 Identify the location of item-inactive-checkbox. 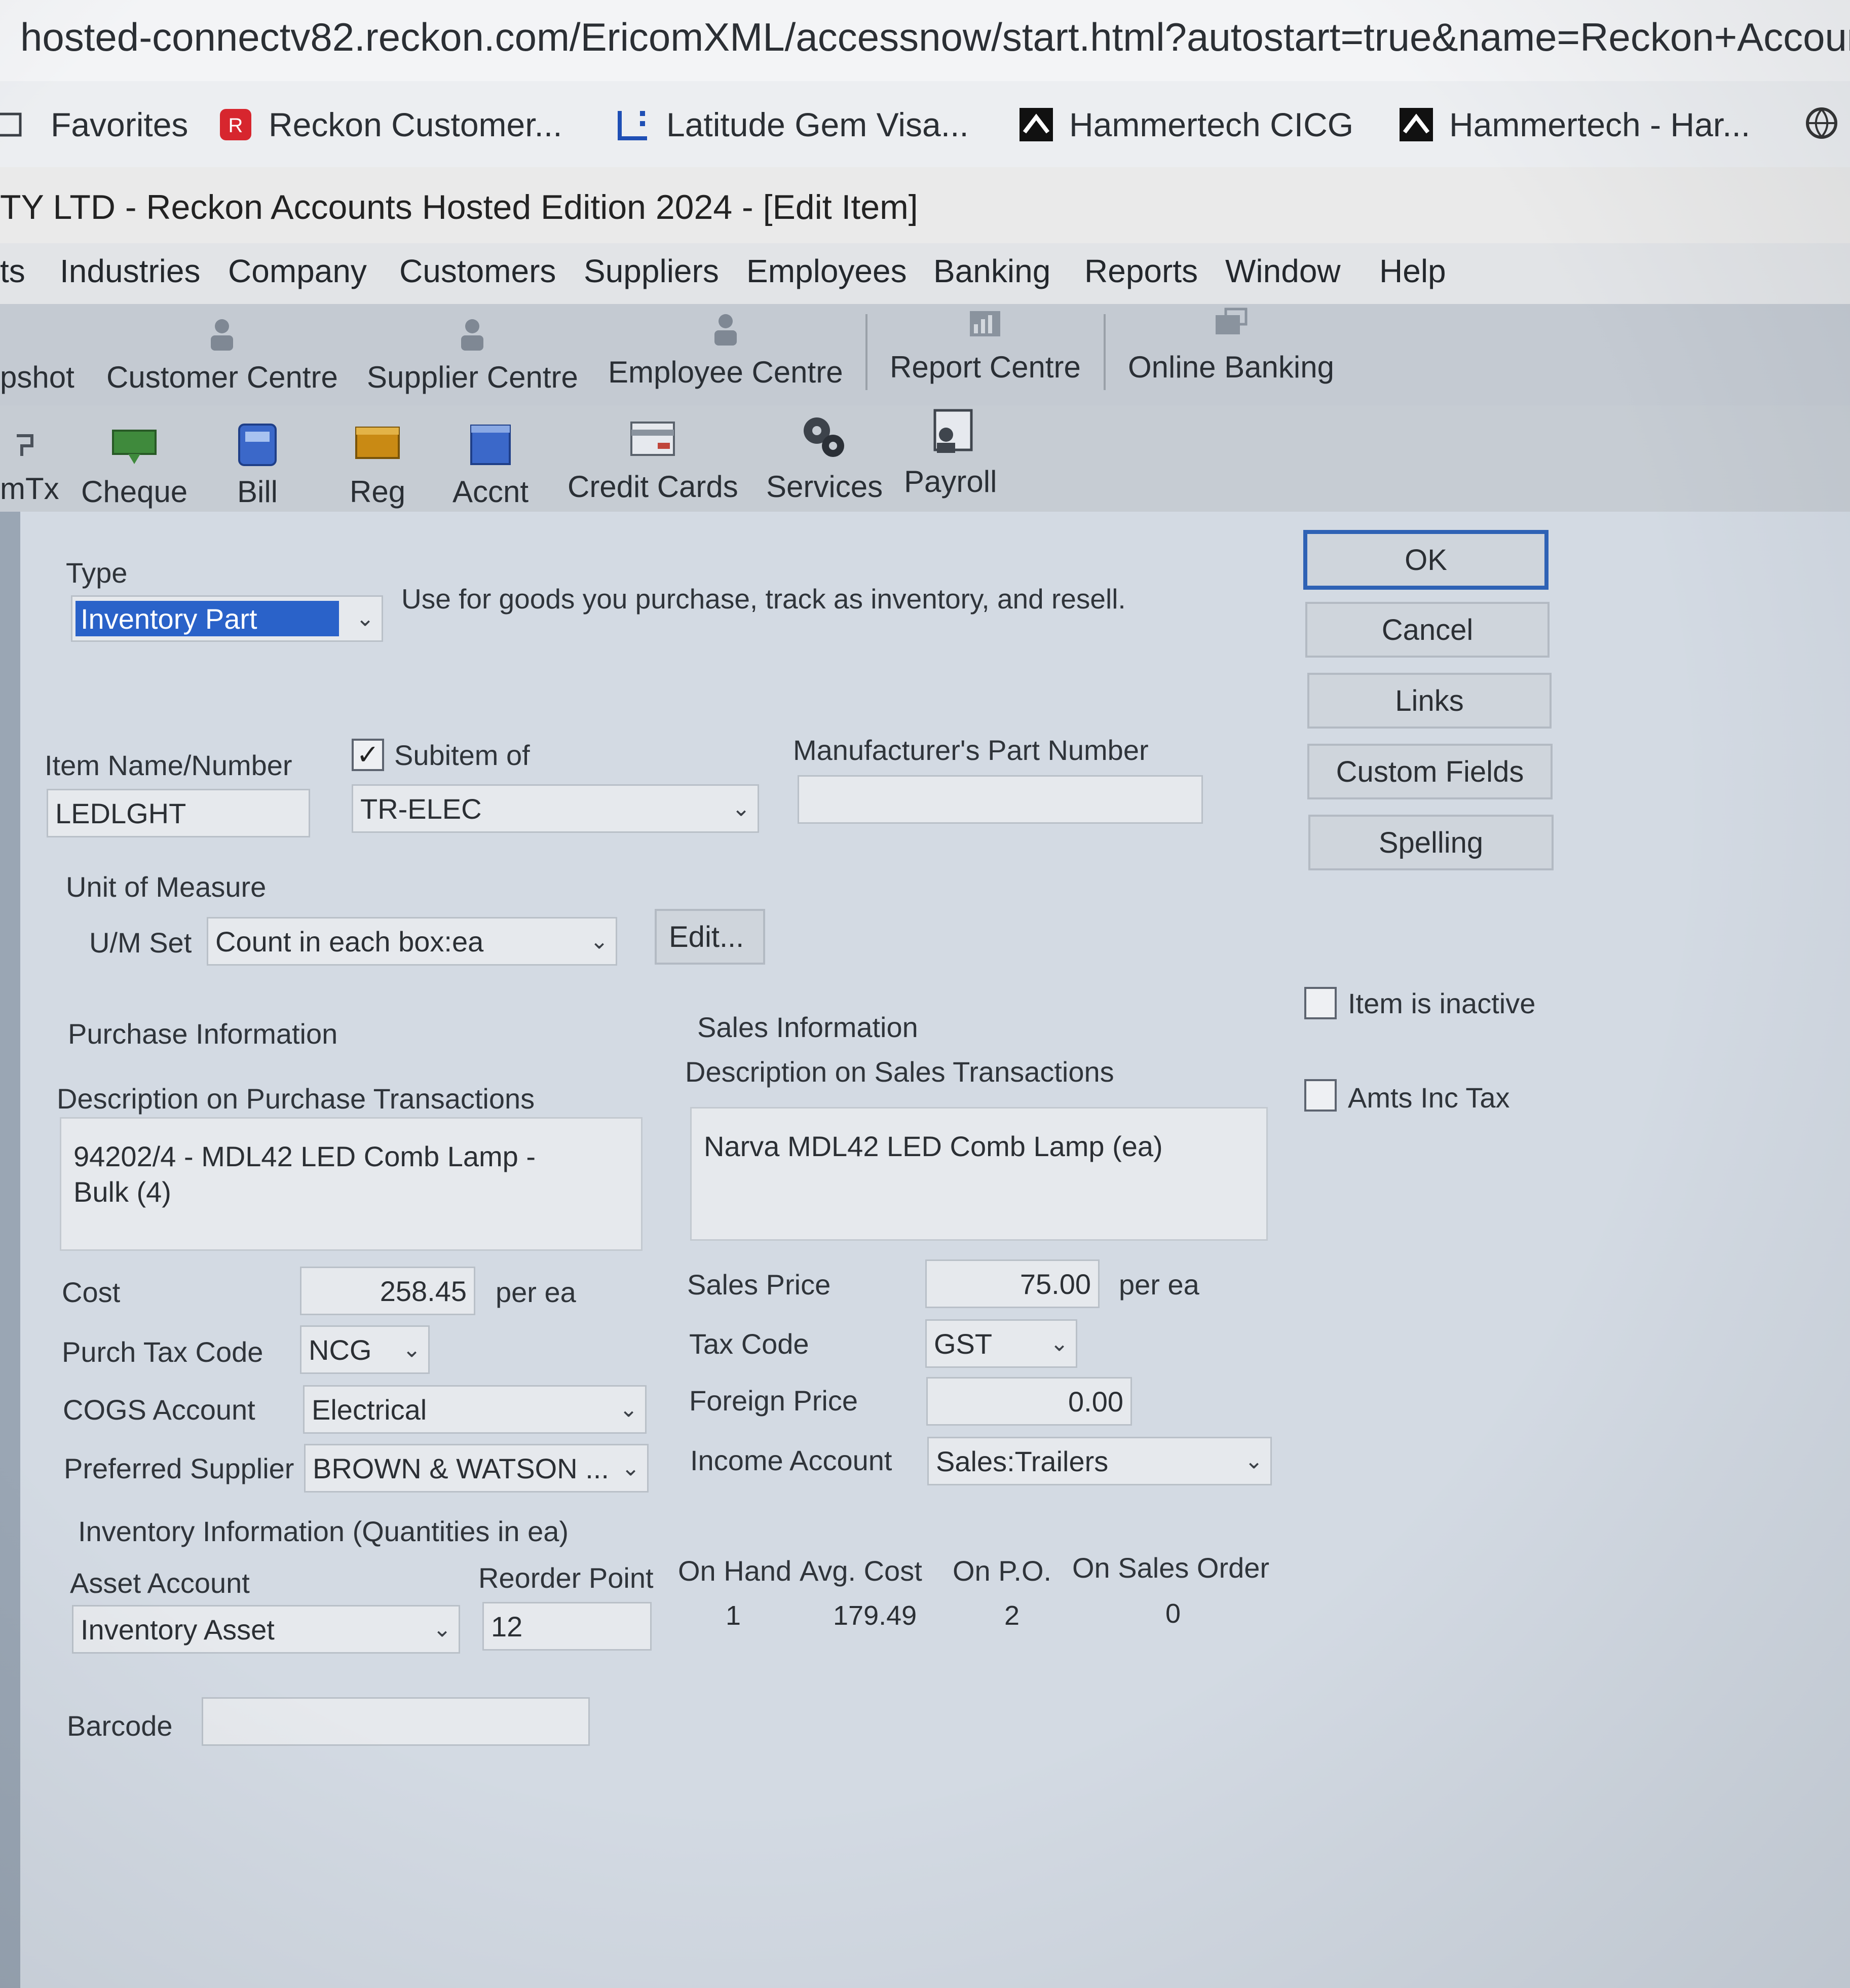
(1320, 1003).